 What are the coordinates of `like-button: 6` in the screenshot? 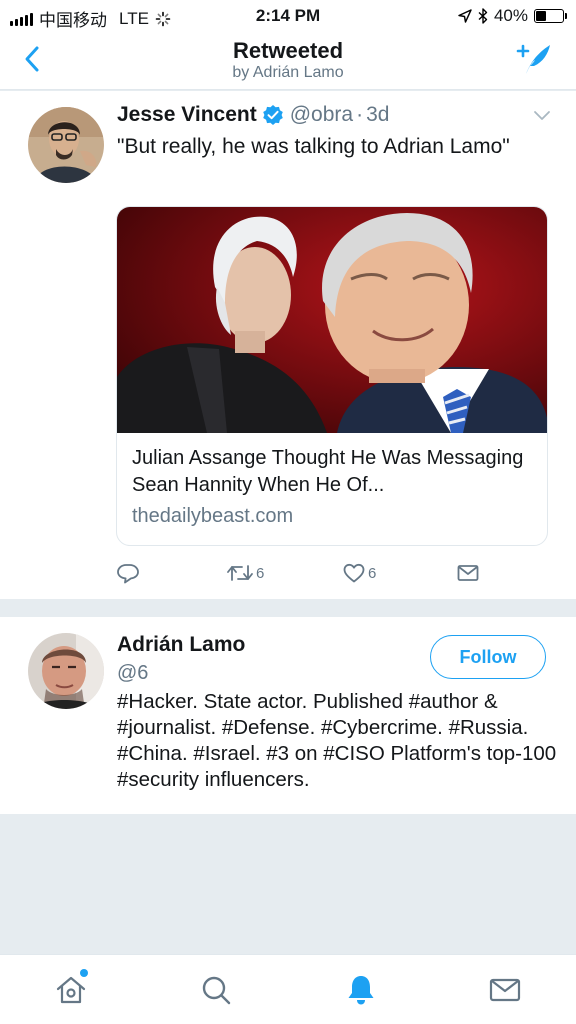 It's located at (359, 573).